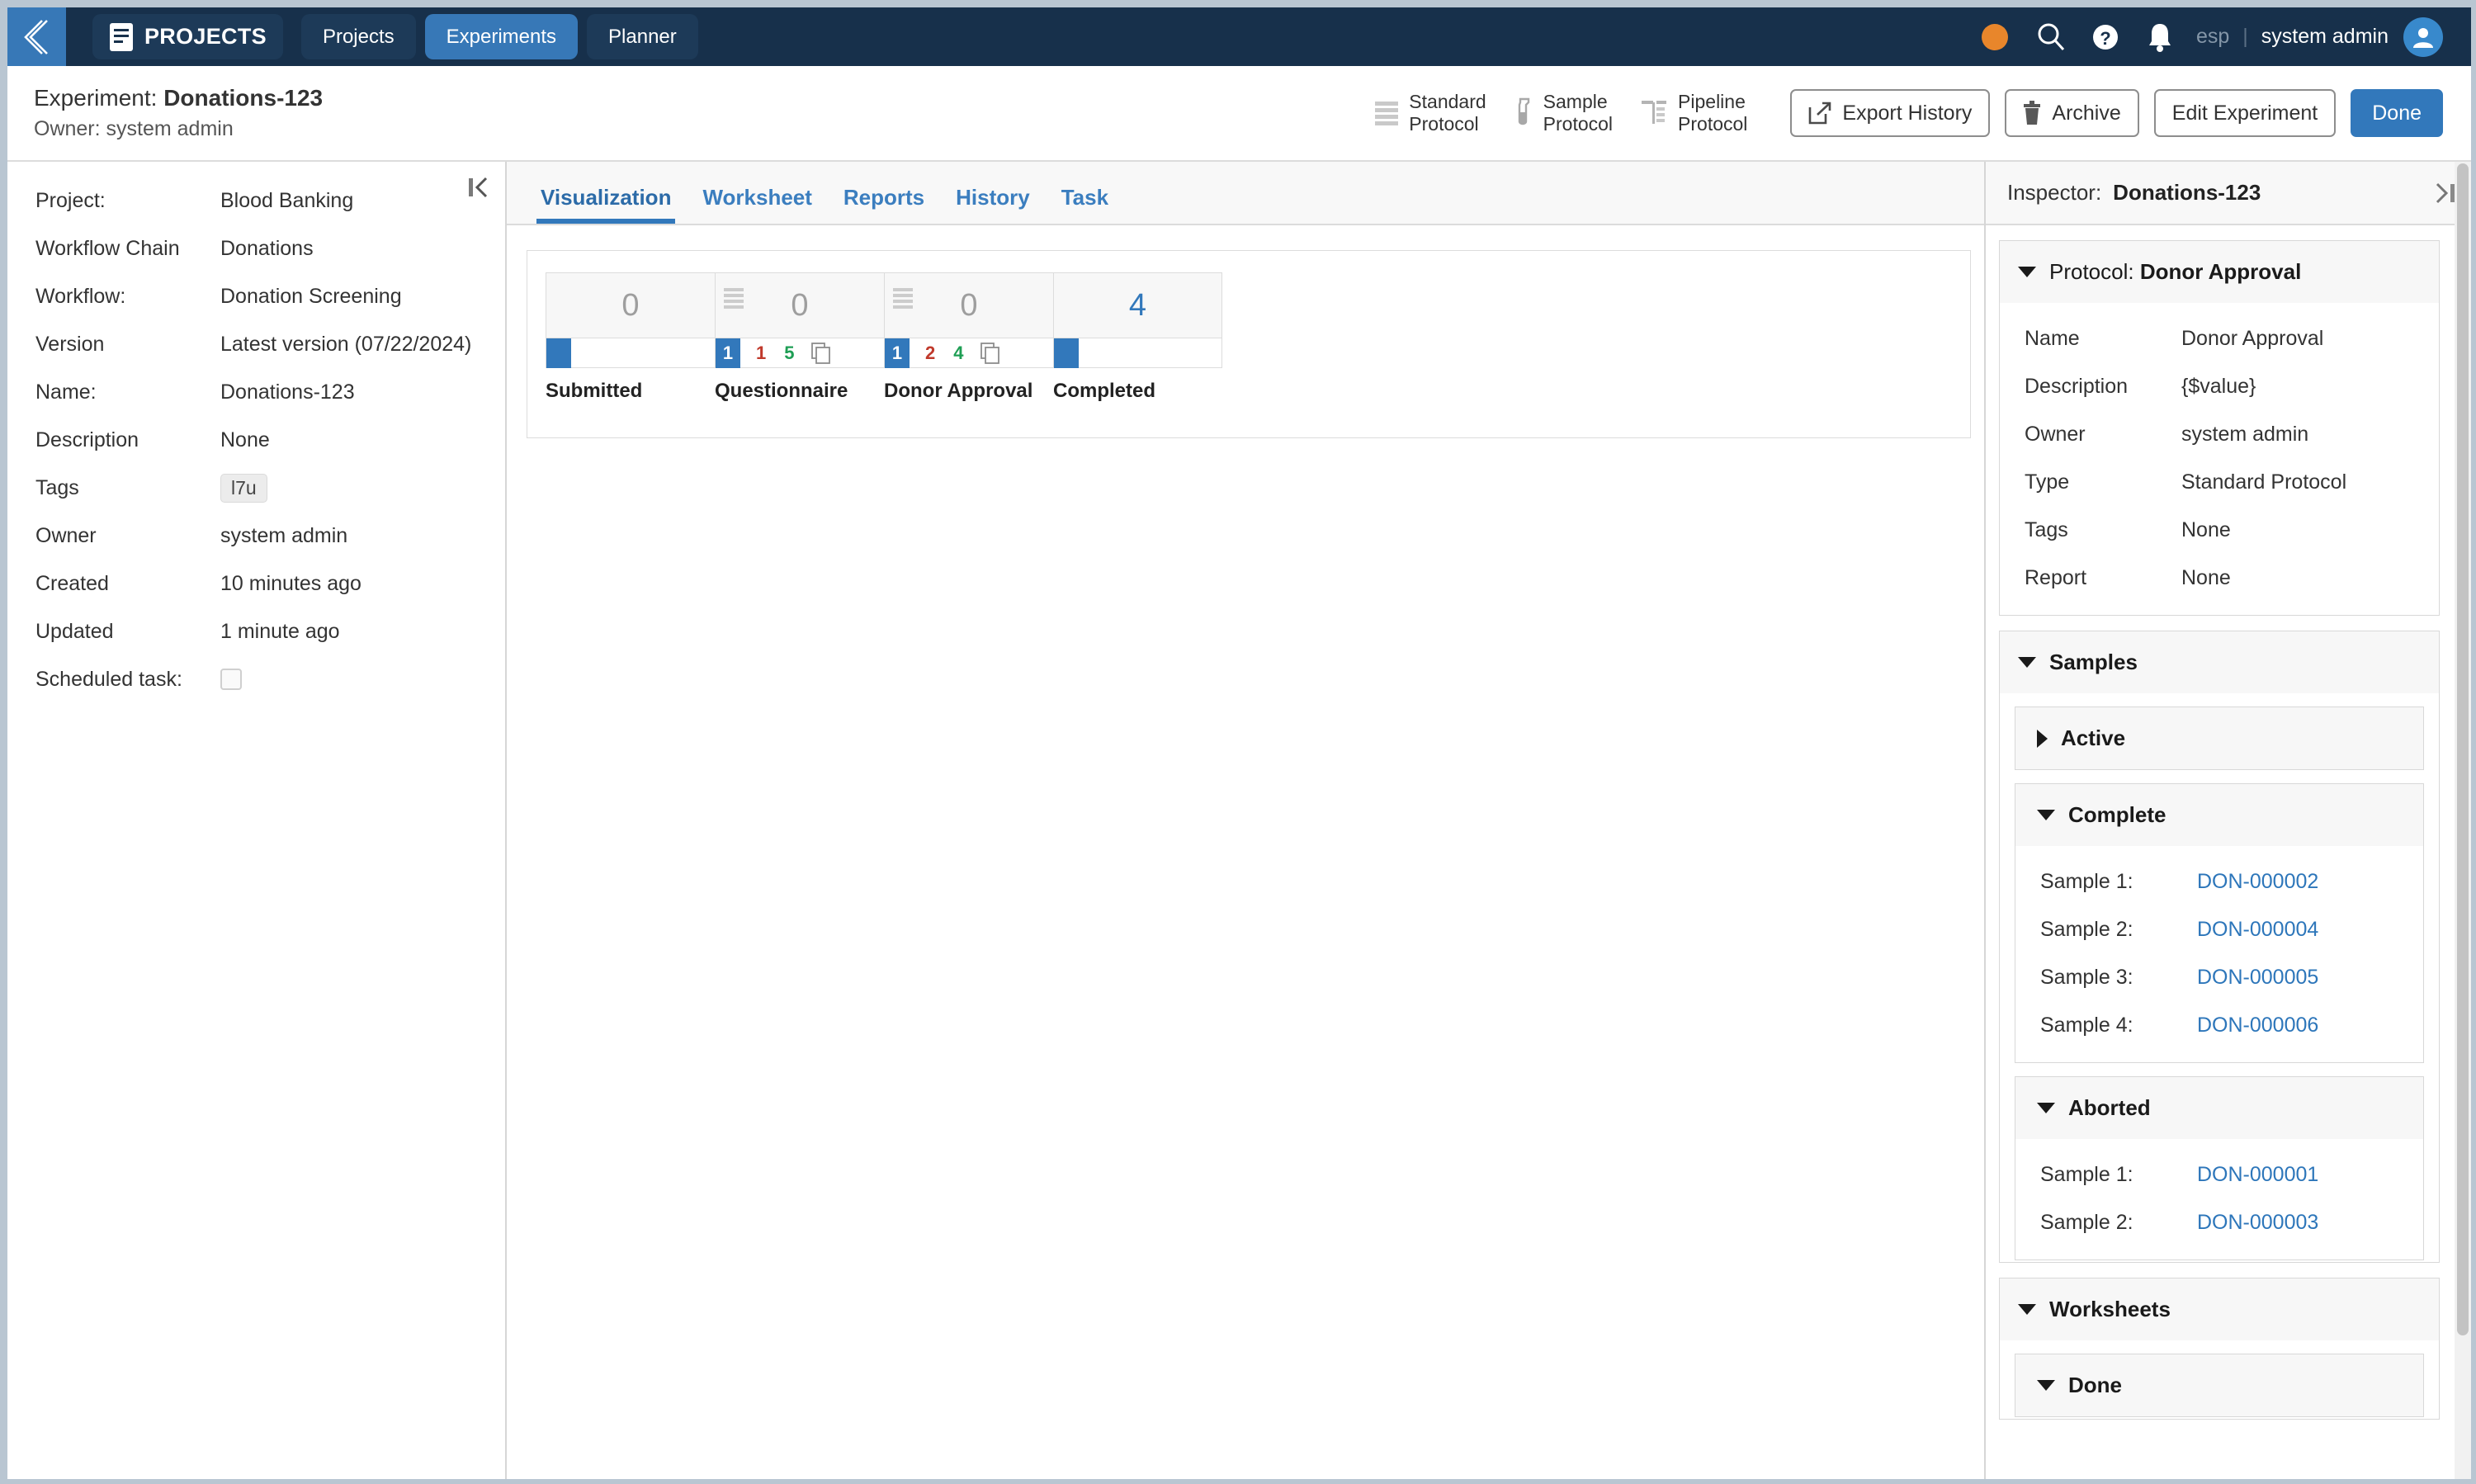  Describe the element at coordinates (96, 98) in the screenshot. I see `page-title-prefix: Experiment:` at that location.